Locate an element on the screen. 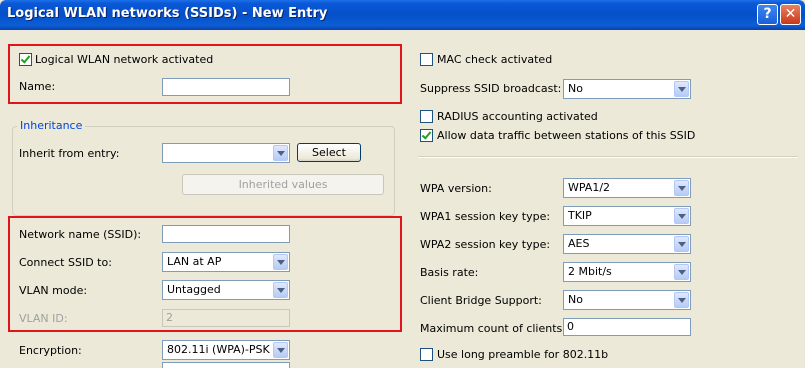  client-bridge-value: No is located at coordinates (575, 299).